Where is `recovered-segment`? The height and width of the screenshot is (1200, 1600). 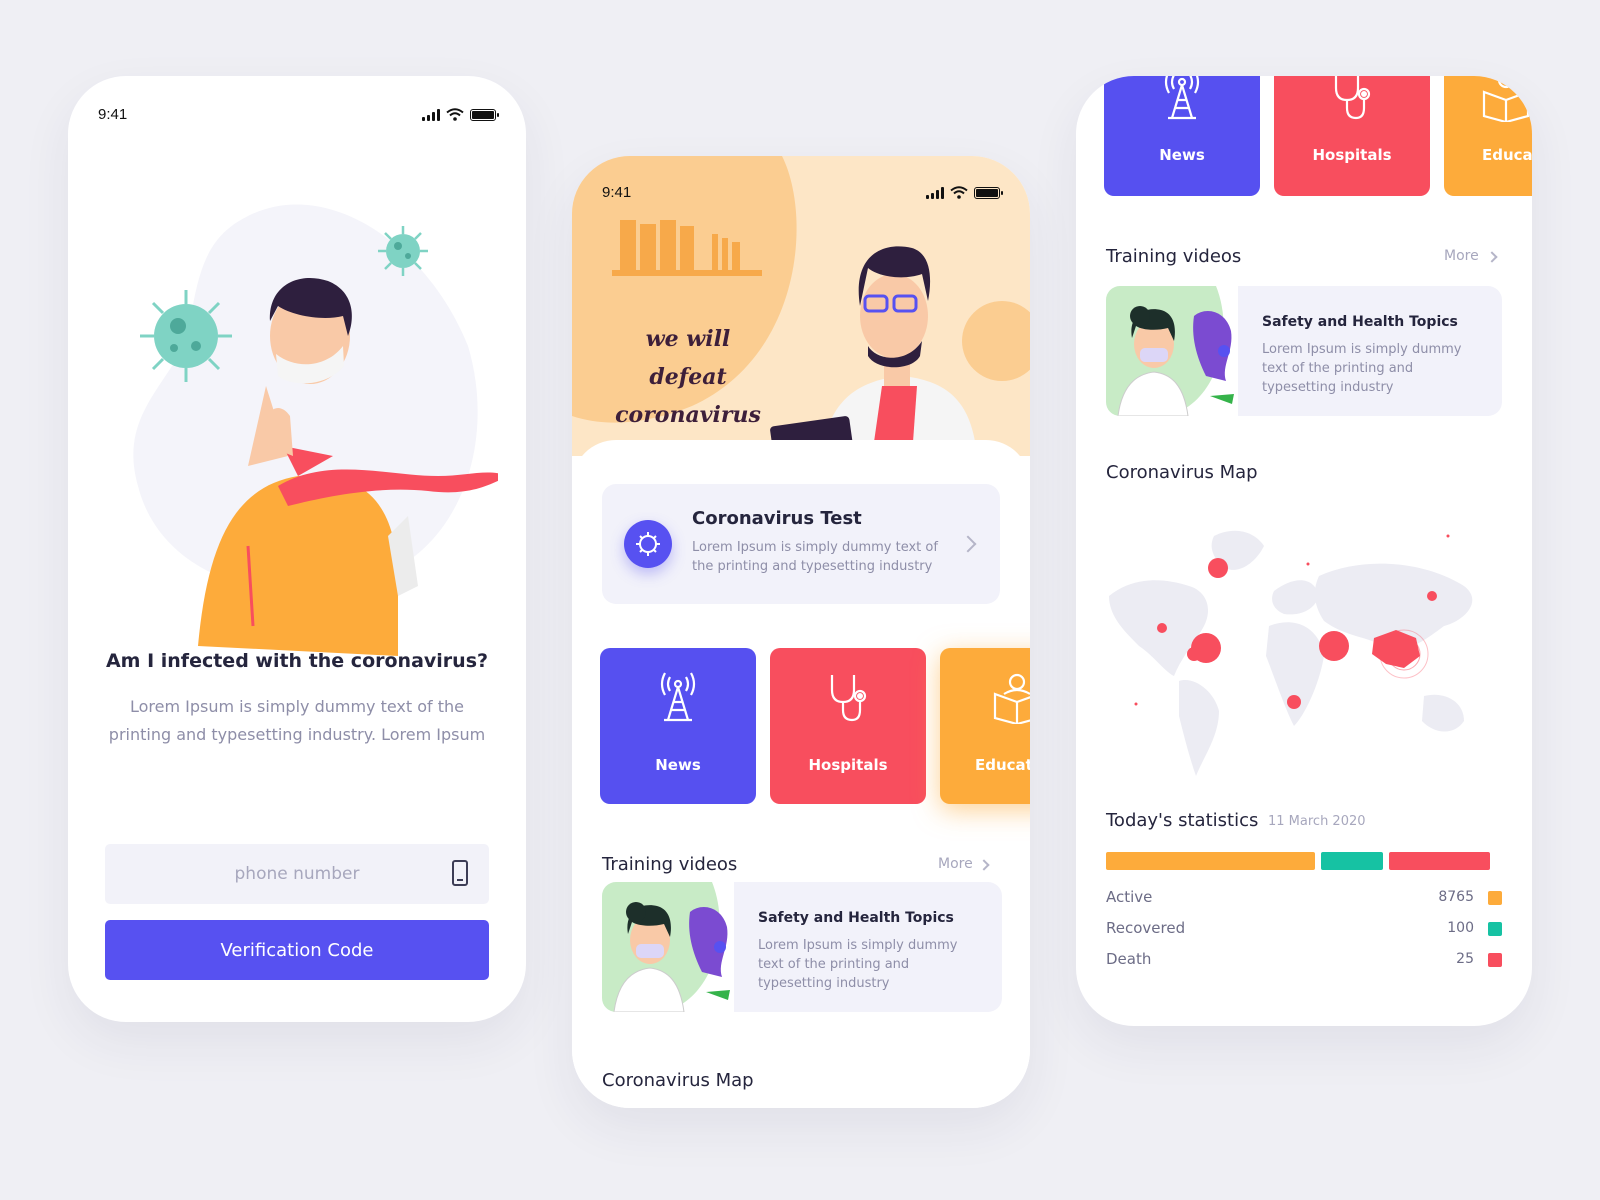 recovered-segment is located at coordinates (1352, 861).